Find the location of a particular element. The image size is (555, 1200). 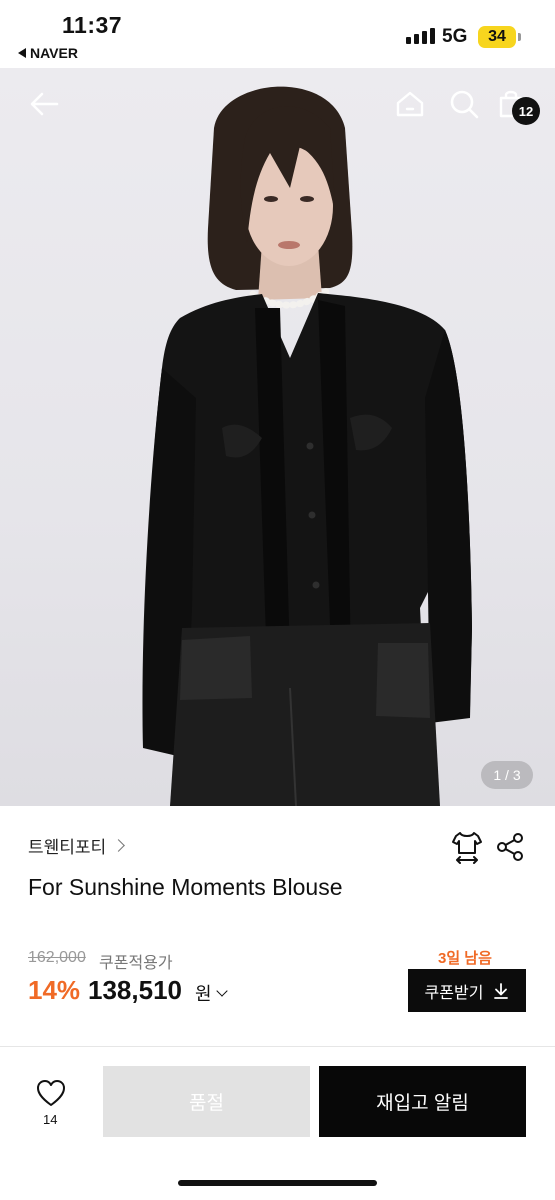

download-icon is located at coordinates (501, 990).